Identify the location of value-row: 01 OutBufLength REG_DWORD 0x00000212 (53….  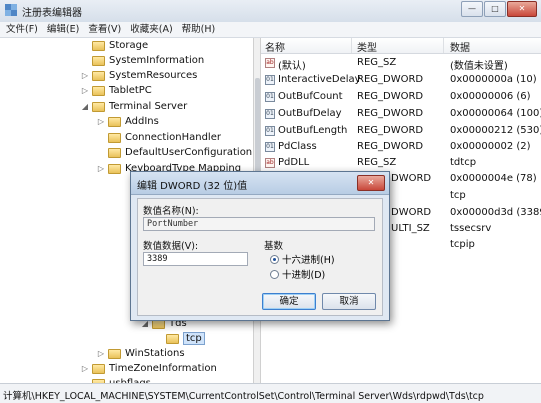
(401, 131).